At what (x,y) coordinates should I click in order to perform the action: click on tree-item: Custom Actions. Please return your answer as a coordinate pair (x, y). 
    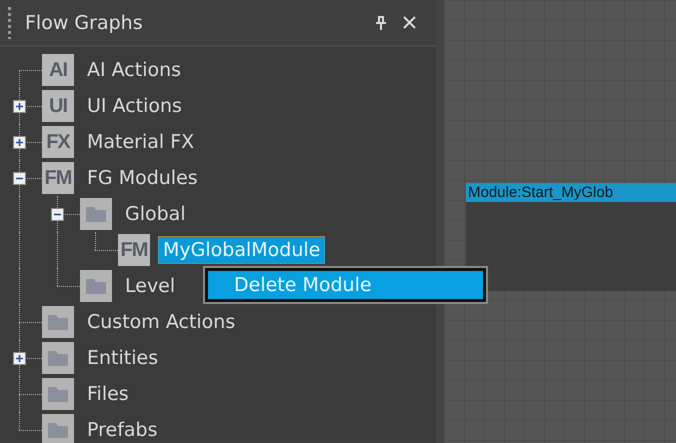
    Looking at the image, I should click on (161, 322).